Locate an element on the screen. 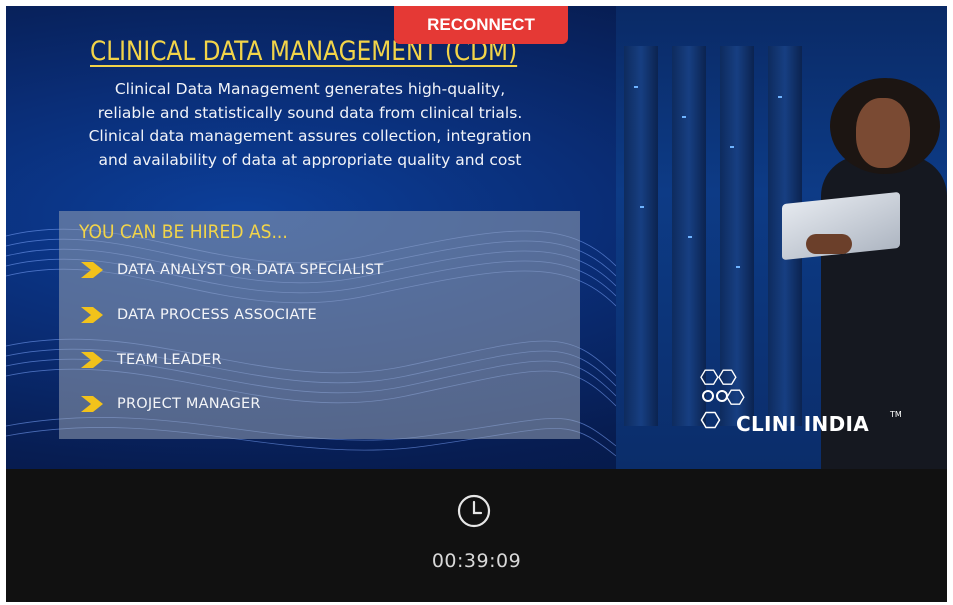 This screenshot has width=953, height=605. person-face is located at coordinates (883, 133).